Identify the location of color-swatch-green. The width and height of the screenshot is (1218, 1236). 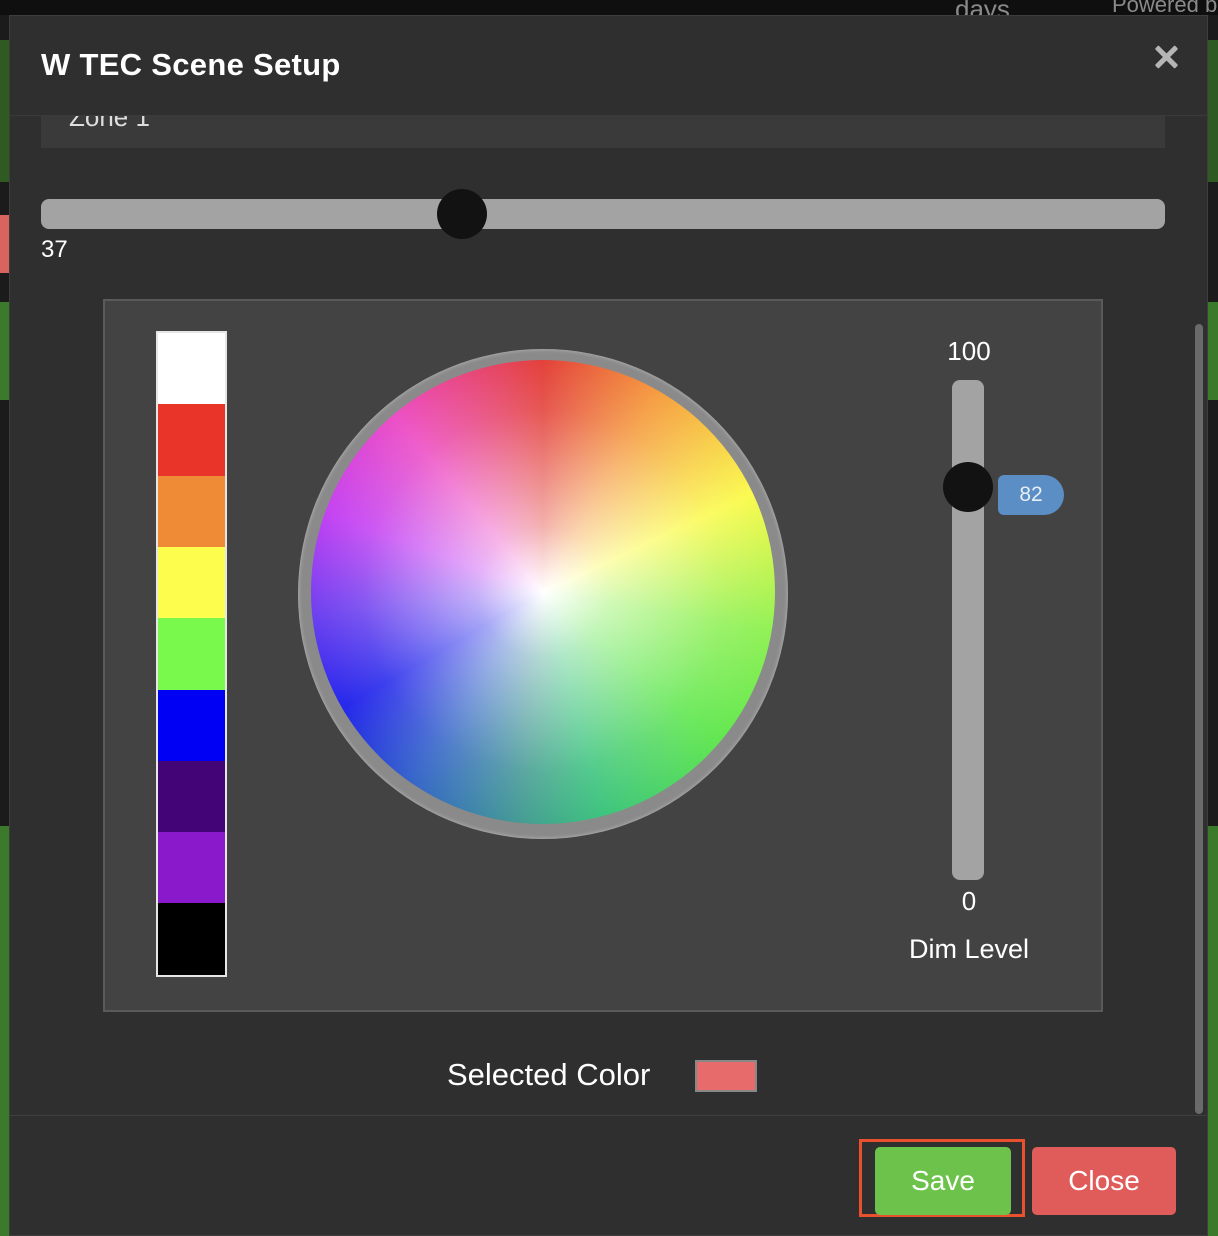
(191, 654).